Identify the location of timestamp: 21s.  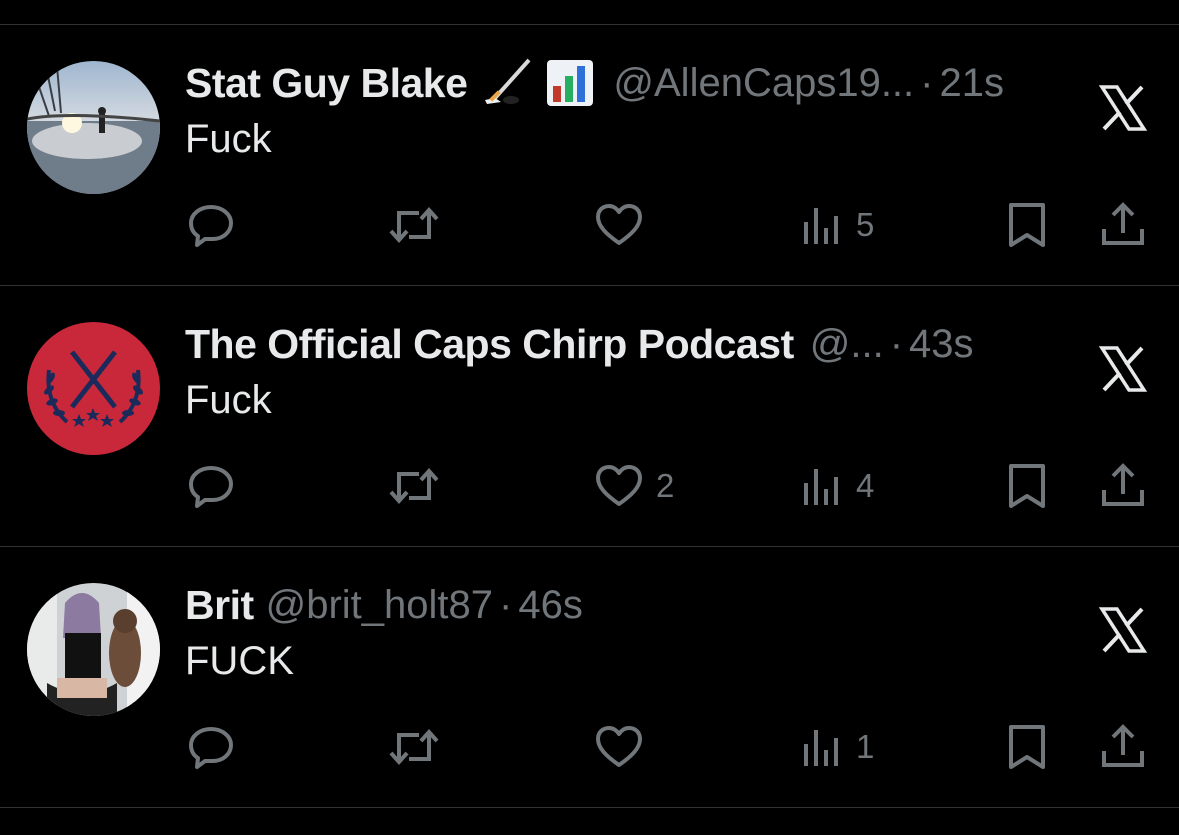
(971, 83).